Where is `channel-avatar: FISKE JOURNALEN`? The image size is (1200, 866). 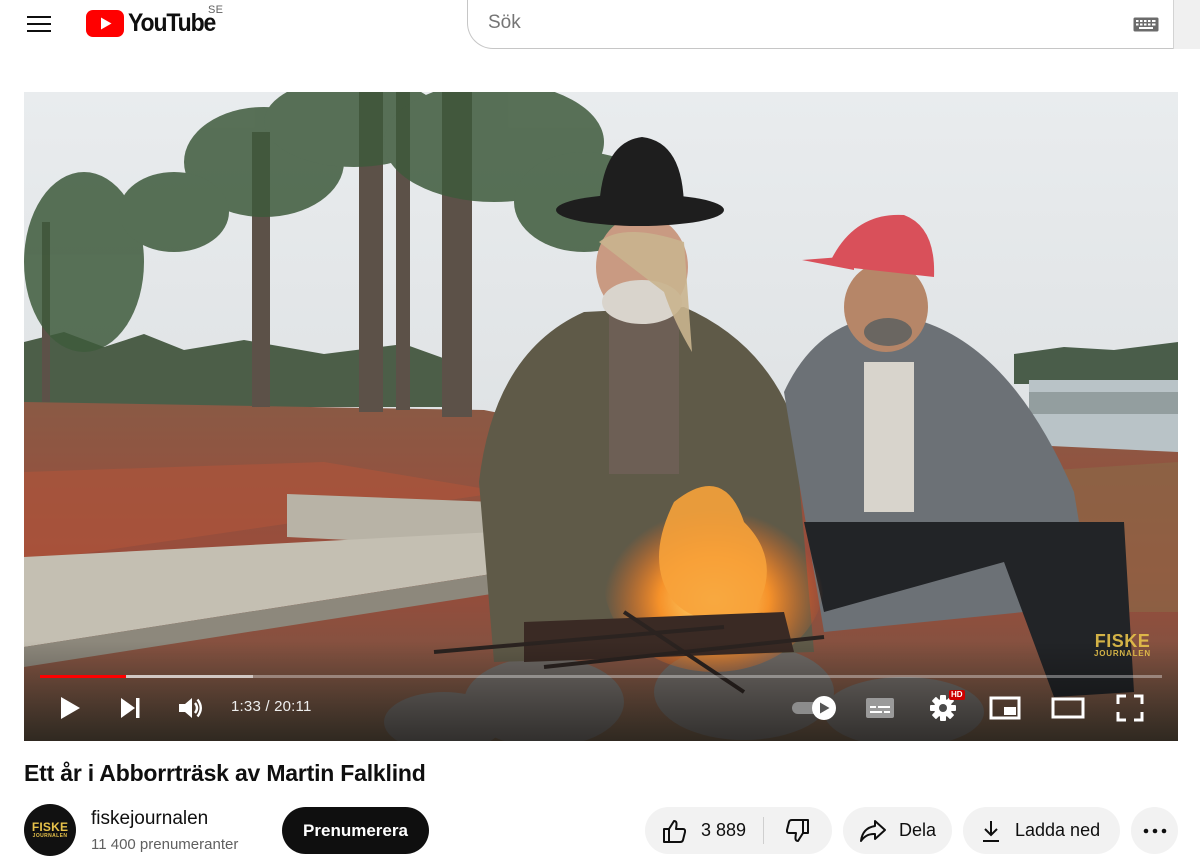 channel-avatar: FISKE JOURNALEN is located at coordinates (50, 830).